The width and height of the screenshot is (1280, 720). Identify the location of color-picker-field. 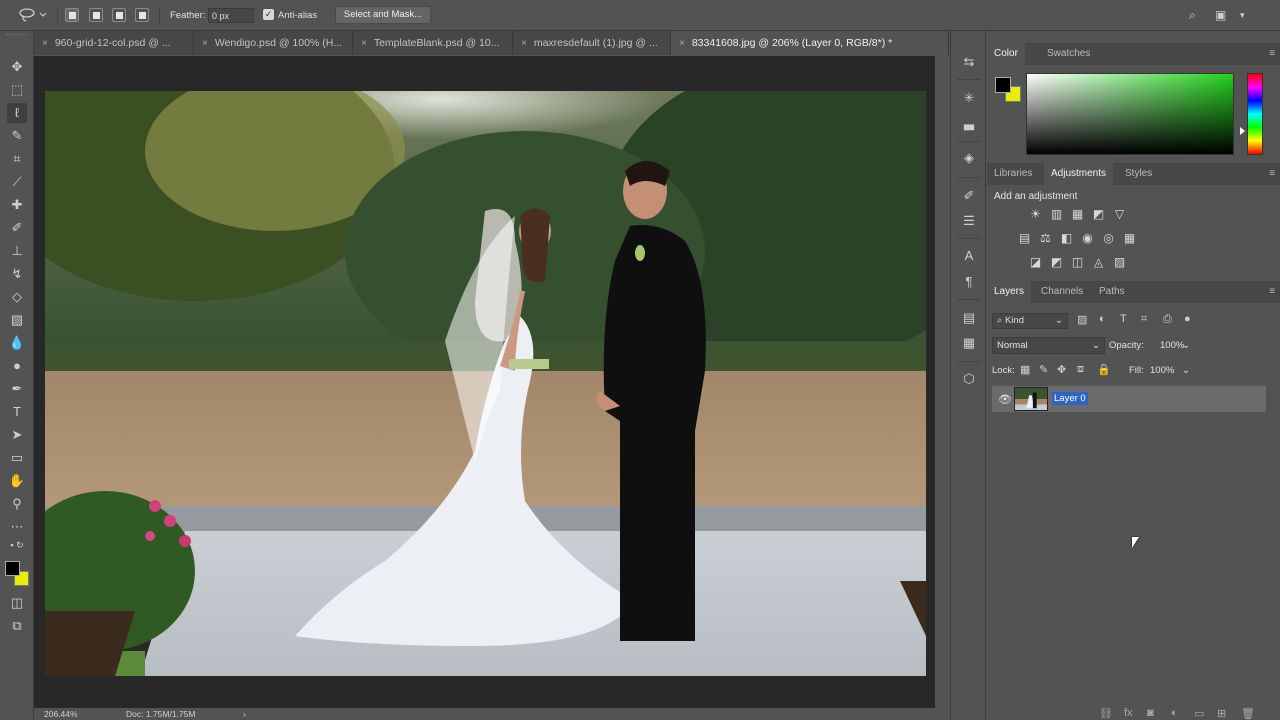
(1130, 114).